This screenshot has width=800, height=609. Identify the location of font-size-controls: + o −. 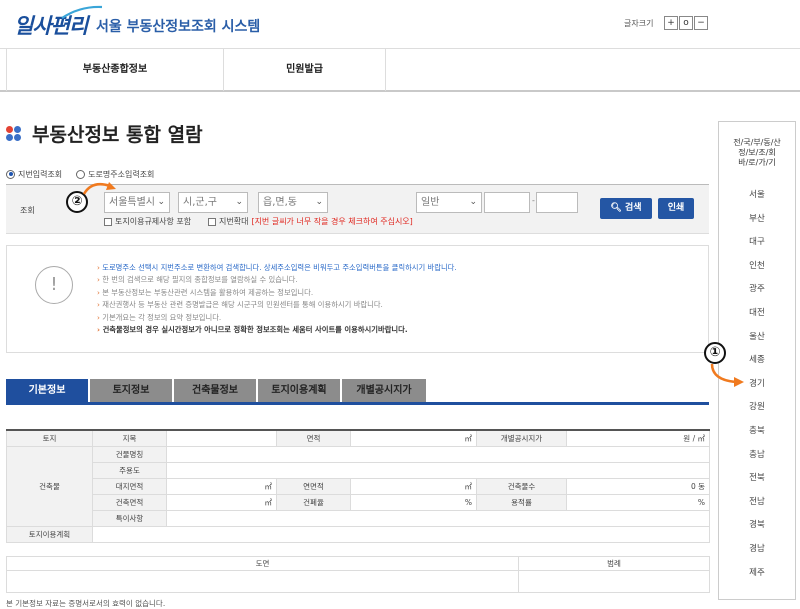
(686, 23).